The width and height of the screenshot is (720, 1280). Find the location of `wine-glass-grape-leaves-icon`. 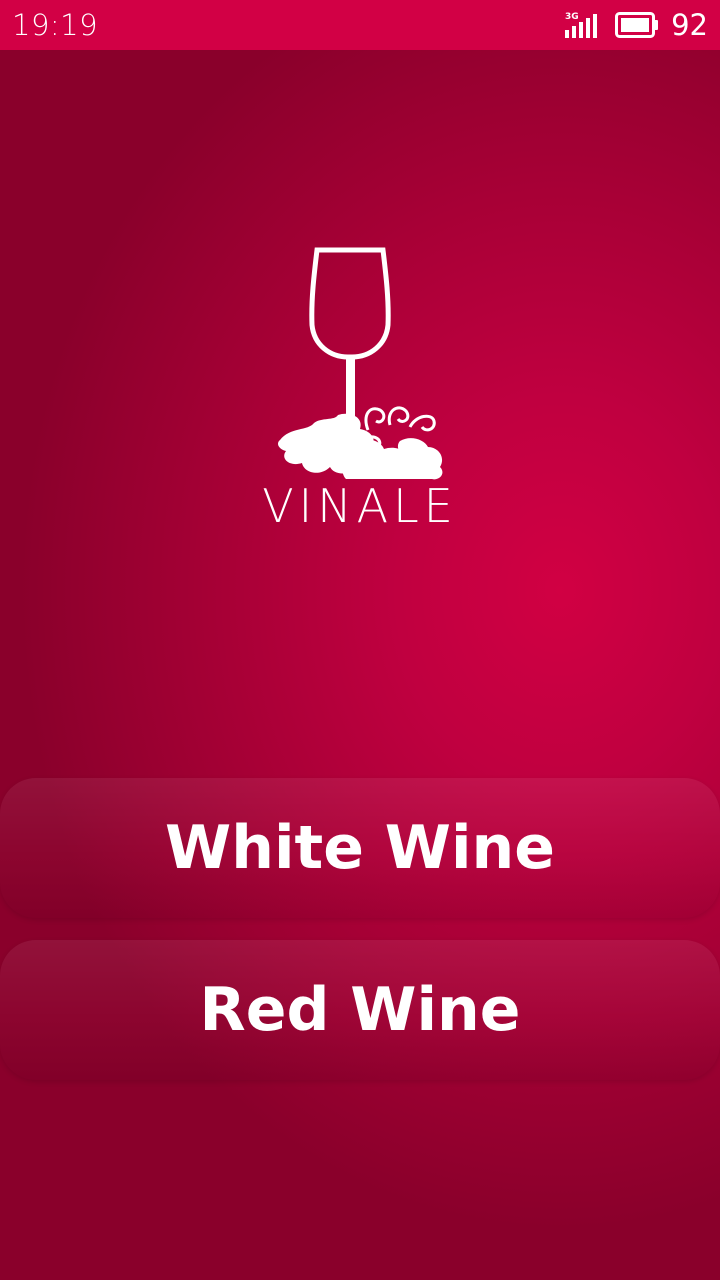

wine-glass-grape-leaves-icon is located at coordinates (360, 363).